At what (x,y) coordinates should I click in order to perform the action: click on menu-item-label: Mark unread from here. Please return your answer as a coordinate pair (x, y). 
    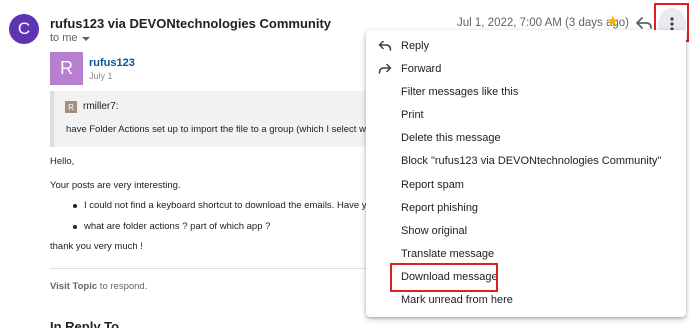
    Looking at the image, I should click on (457, 300).